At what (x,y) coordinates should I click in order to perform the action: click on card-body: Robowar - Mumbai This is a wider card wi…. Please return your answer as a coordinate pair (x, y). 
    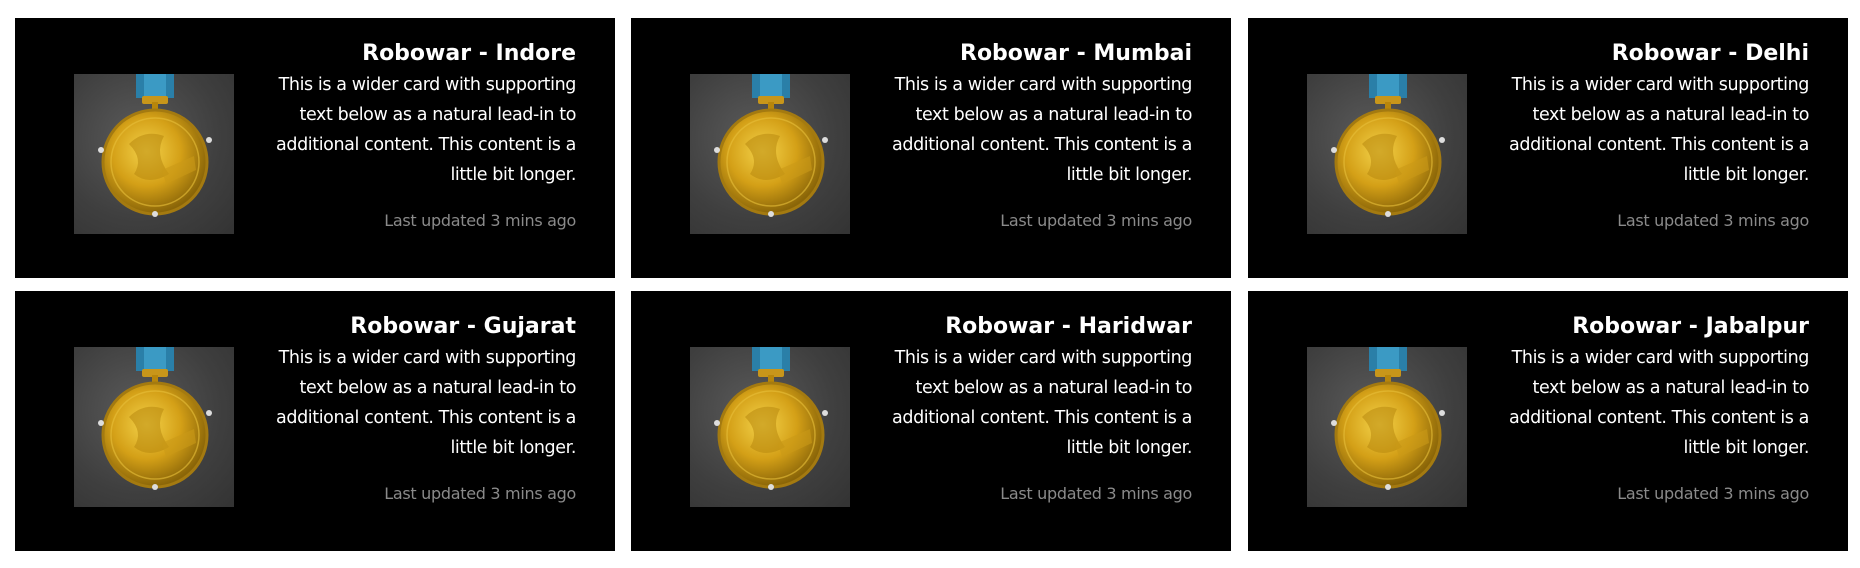
    Looking at the image, I should click on (1027, 135).